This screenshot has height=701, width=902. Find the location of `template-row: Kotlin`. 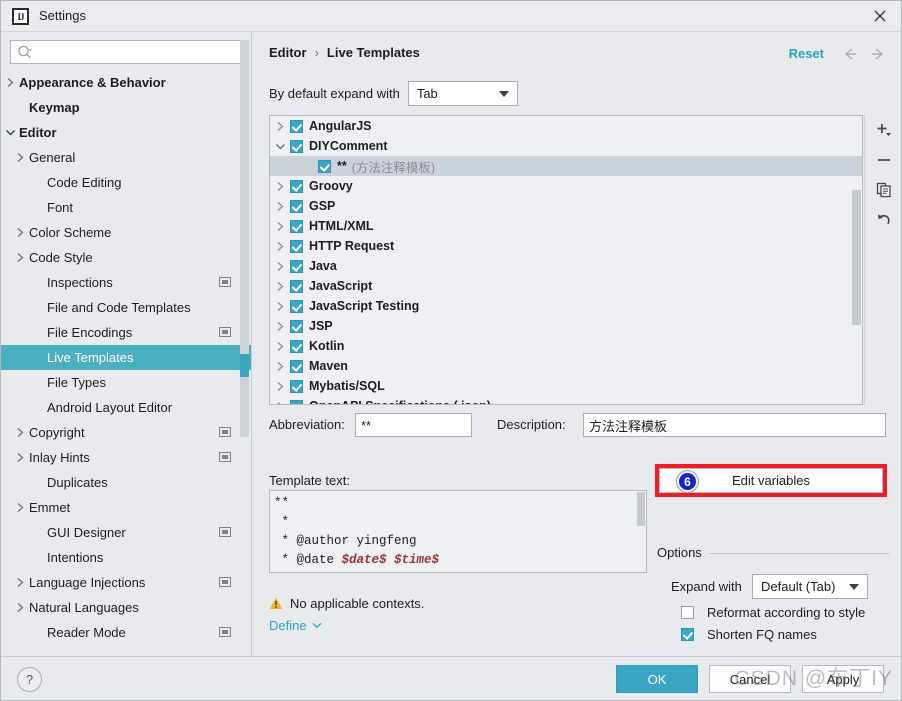

template-row: Kotlin is located at coordinates (566, 346).